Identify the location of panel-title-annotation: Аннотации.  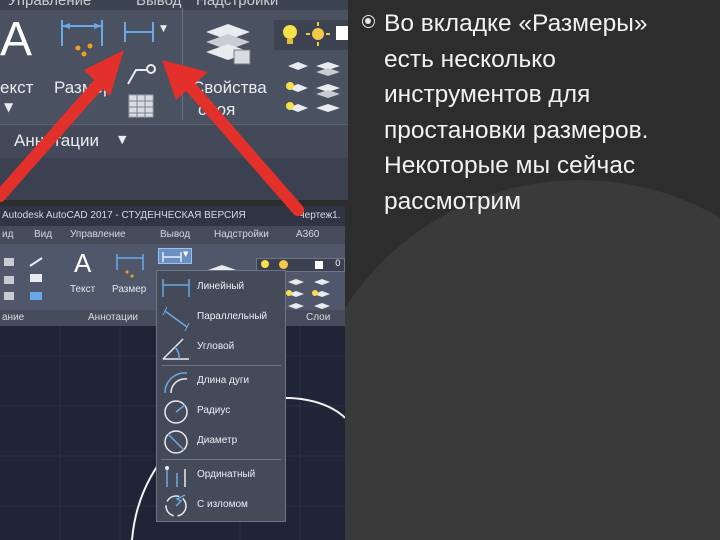
(113, 318).